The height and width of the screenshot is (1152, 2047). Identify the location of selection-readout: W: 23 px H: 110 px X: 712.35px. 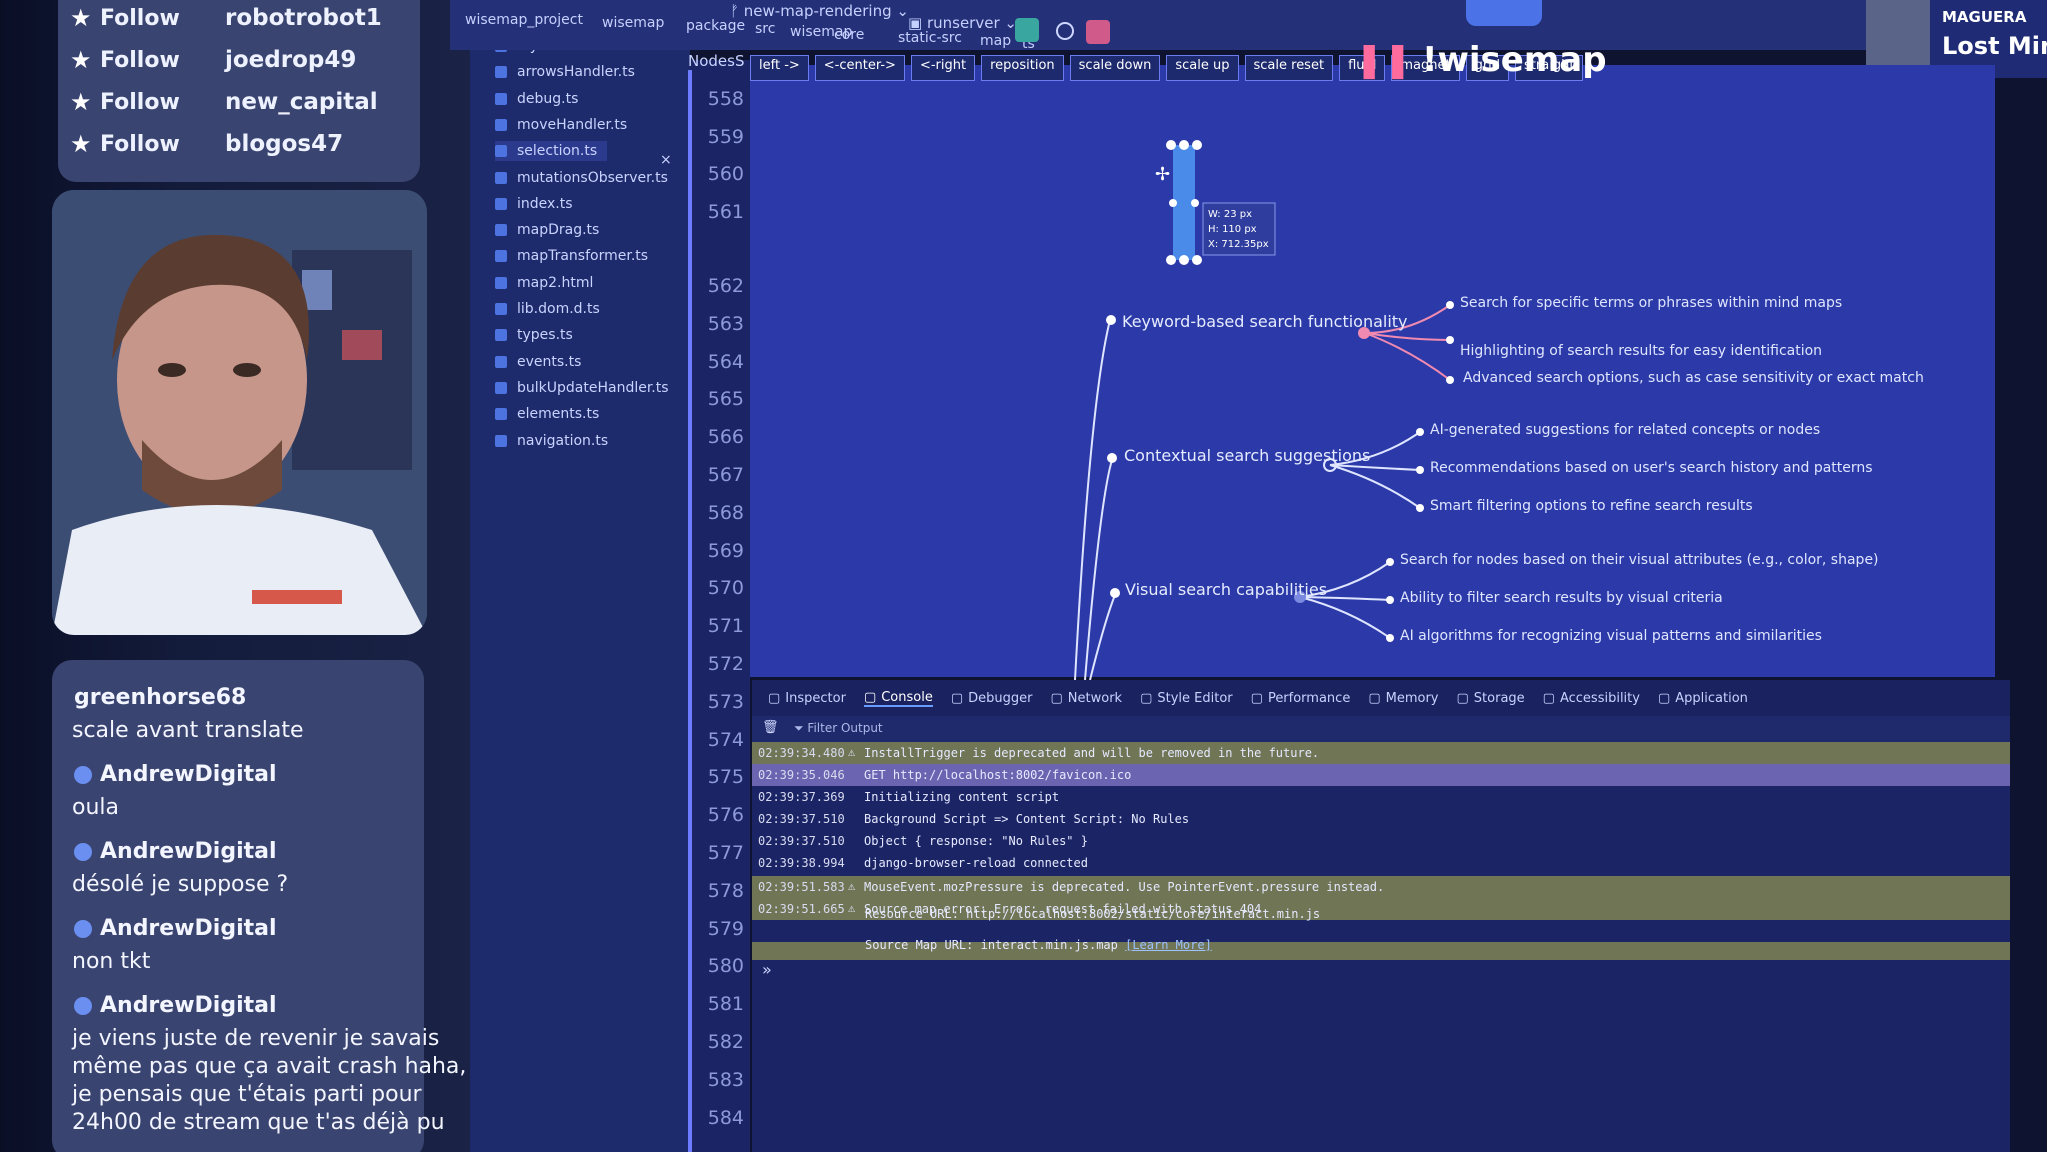
(1238, 229).